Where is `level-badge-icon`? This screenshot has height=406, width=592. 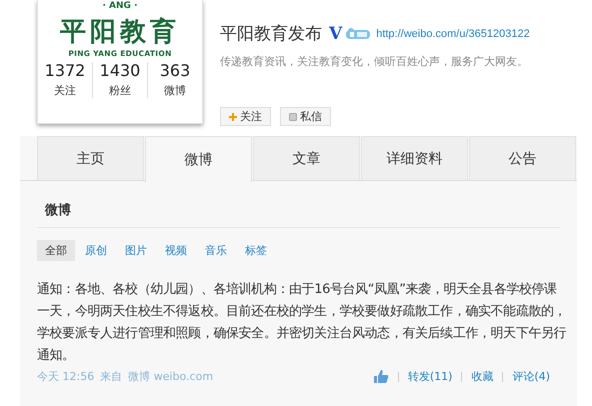 level-badge-icon is located at coordinates (358, 34).